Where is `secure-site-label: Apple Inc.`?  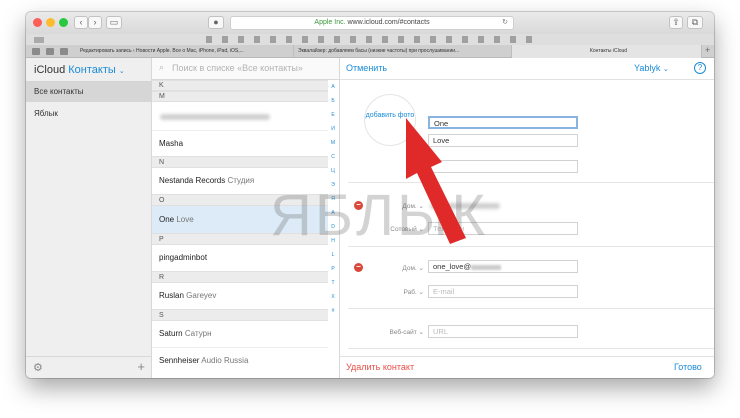
secure-site-label: Apple Inc. is located at coordinates (330, 22).